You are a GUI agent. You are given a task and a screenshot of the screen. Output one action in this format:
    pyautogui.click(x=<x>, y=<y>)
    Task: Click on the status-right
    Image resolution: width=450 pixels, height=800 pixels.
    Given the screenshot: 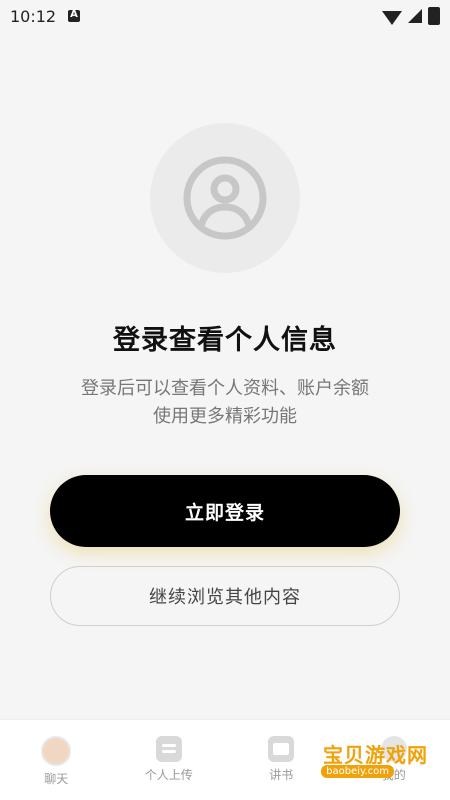 What is the action you would take?
    pyautogui.click(x=411, y=16)
    